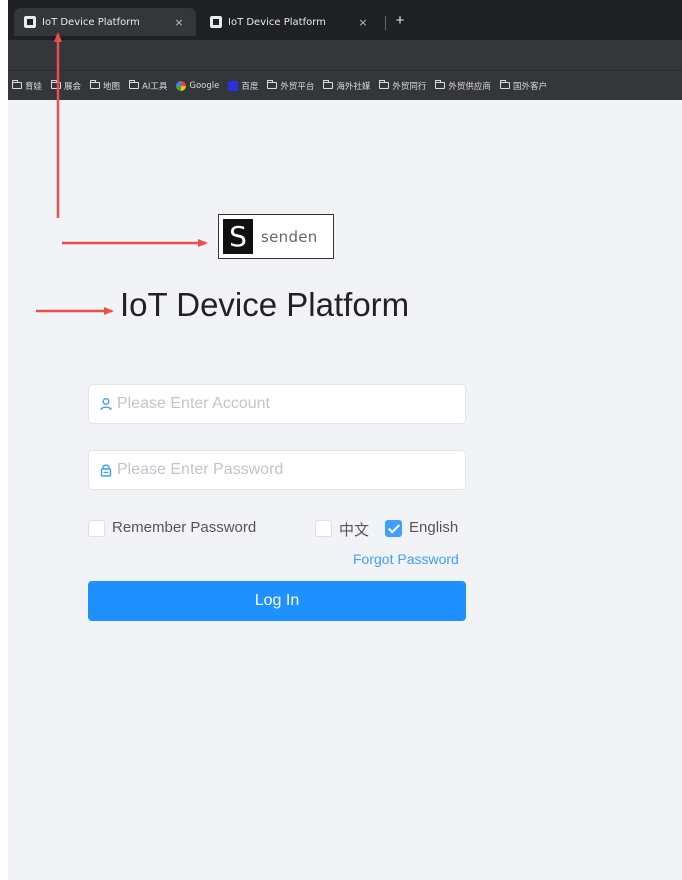 The height and width of the screenshot is (880, 682). I want to click on tab-iot-device-platform-inactive: IoT Device Platform ×, so click(290, 22).